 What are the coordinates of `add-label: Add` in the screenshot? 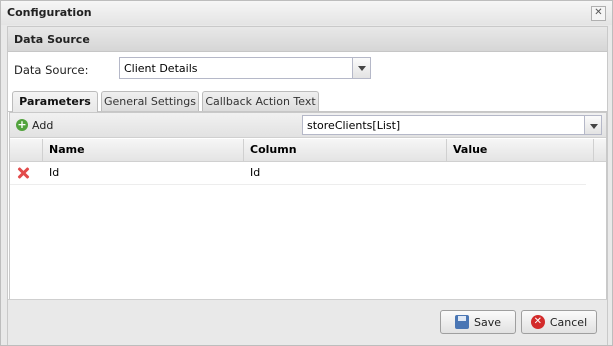 It's located at (43, 125).